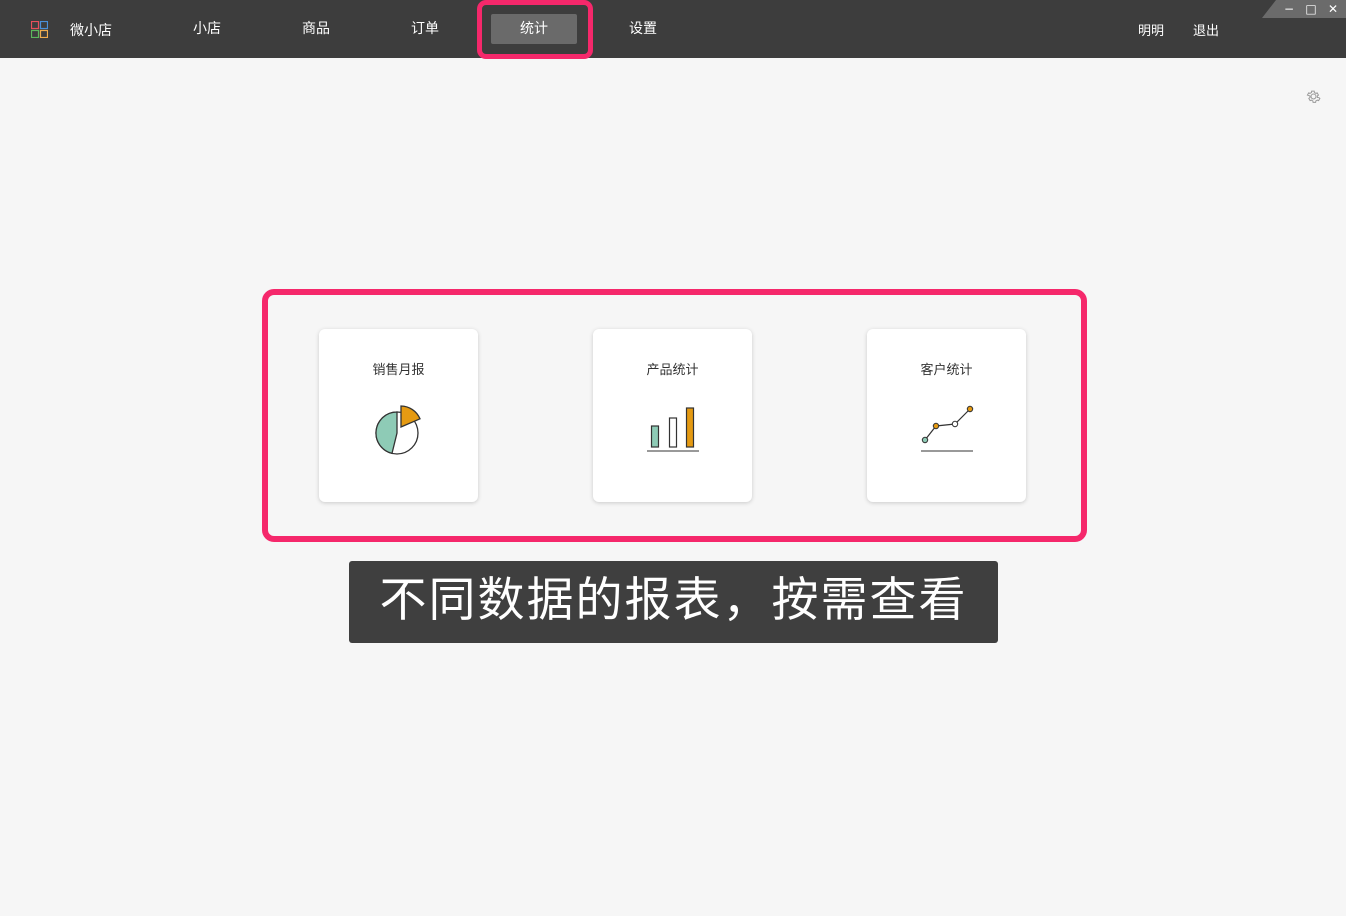 This screenshot has width=1346, height=916. Describe the element at coordinates (1206, 29) in the screenshot. I see `logout-button: 退出` at that location.